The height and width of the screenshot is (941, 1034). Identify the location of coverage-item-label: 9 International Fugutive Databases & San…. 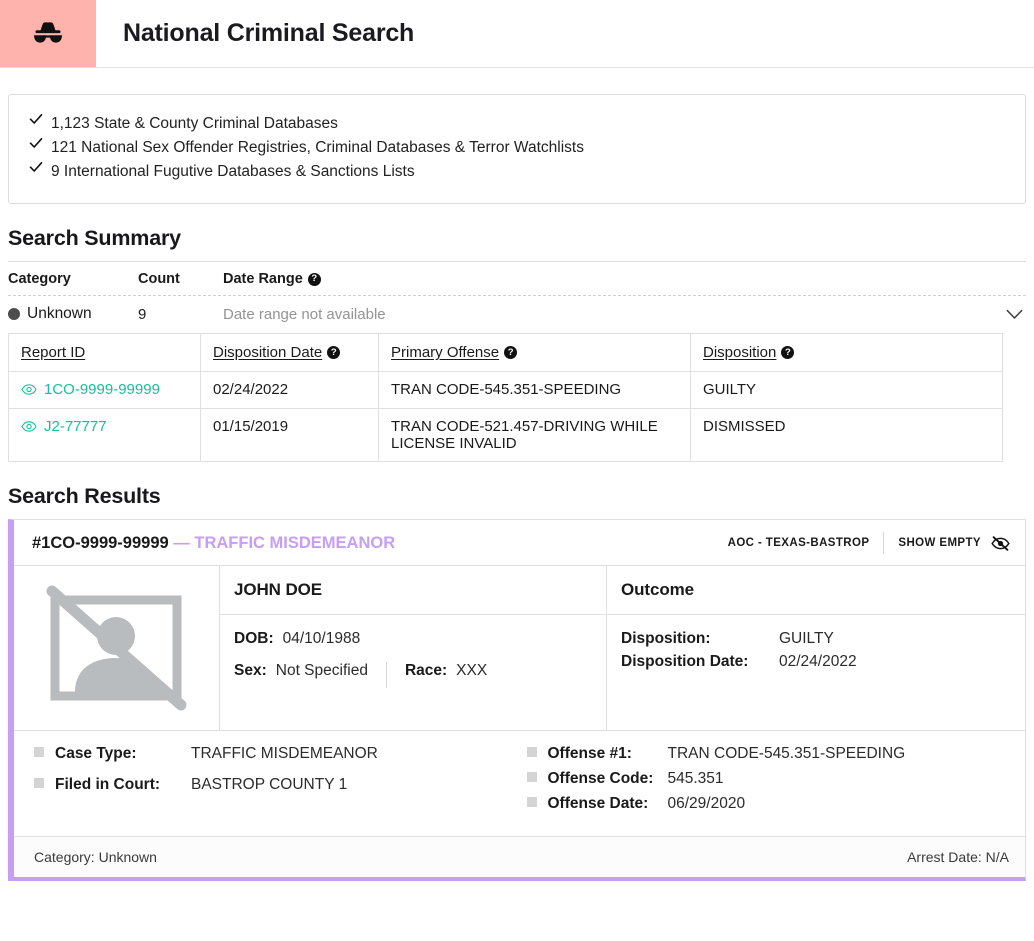
(233, 171).